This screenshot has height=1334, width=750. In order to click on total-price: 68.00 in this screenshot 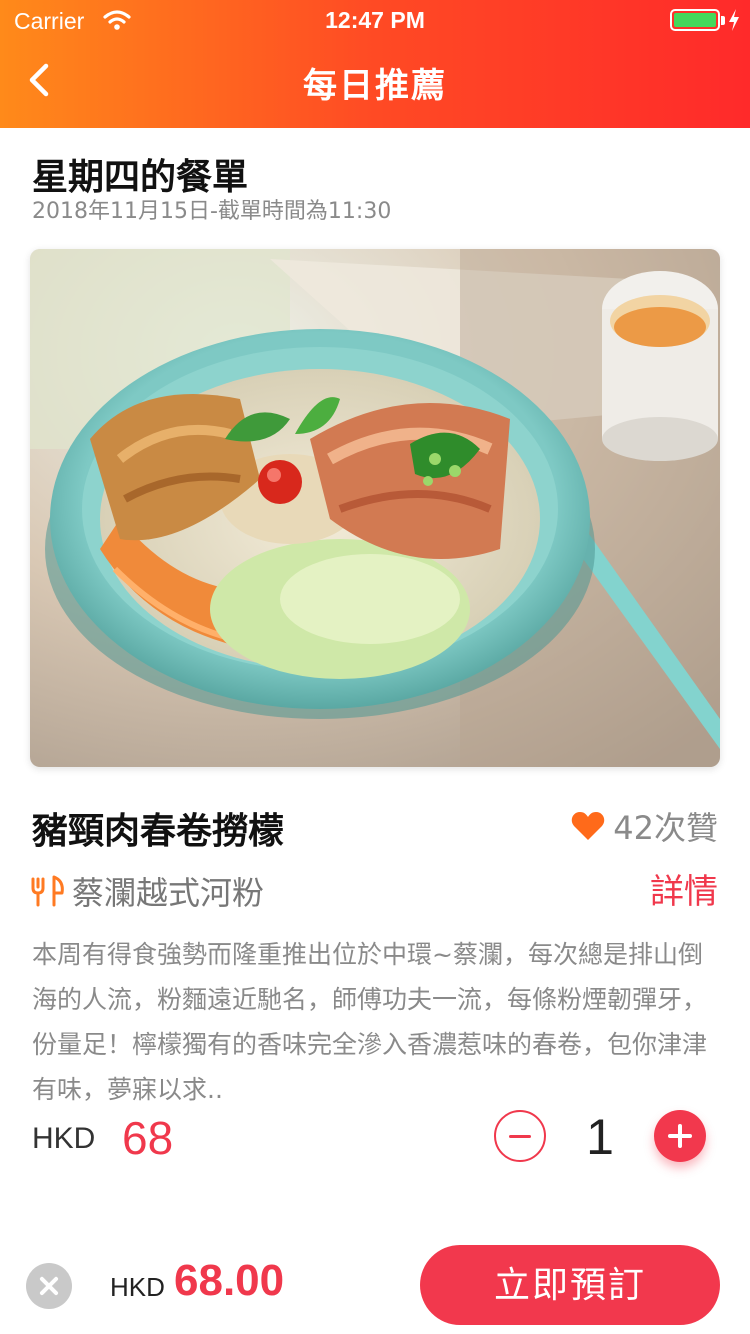, I will do `click(229, 1280)`.